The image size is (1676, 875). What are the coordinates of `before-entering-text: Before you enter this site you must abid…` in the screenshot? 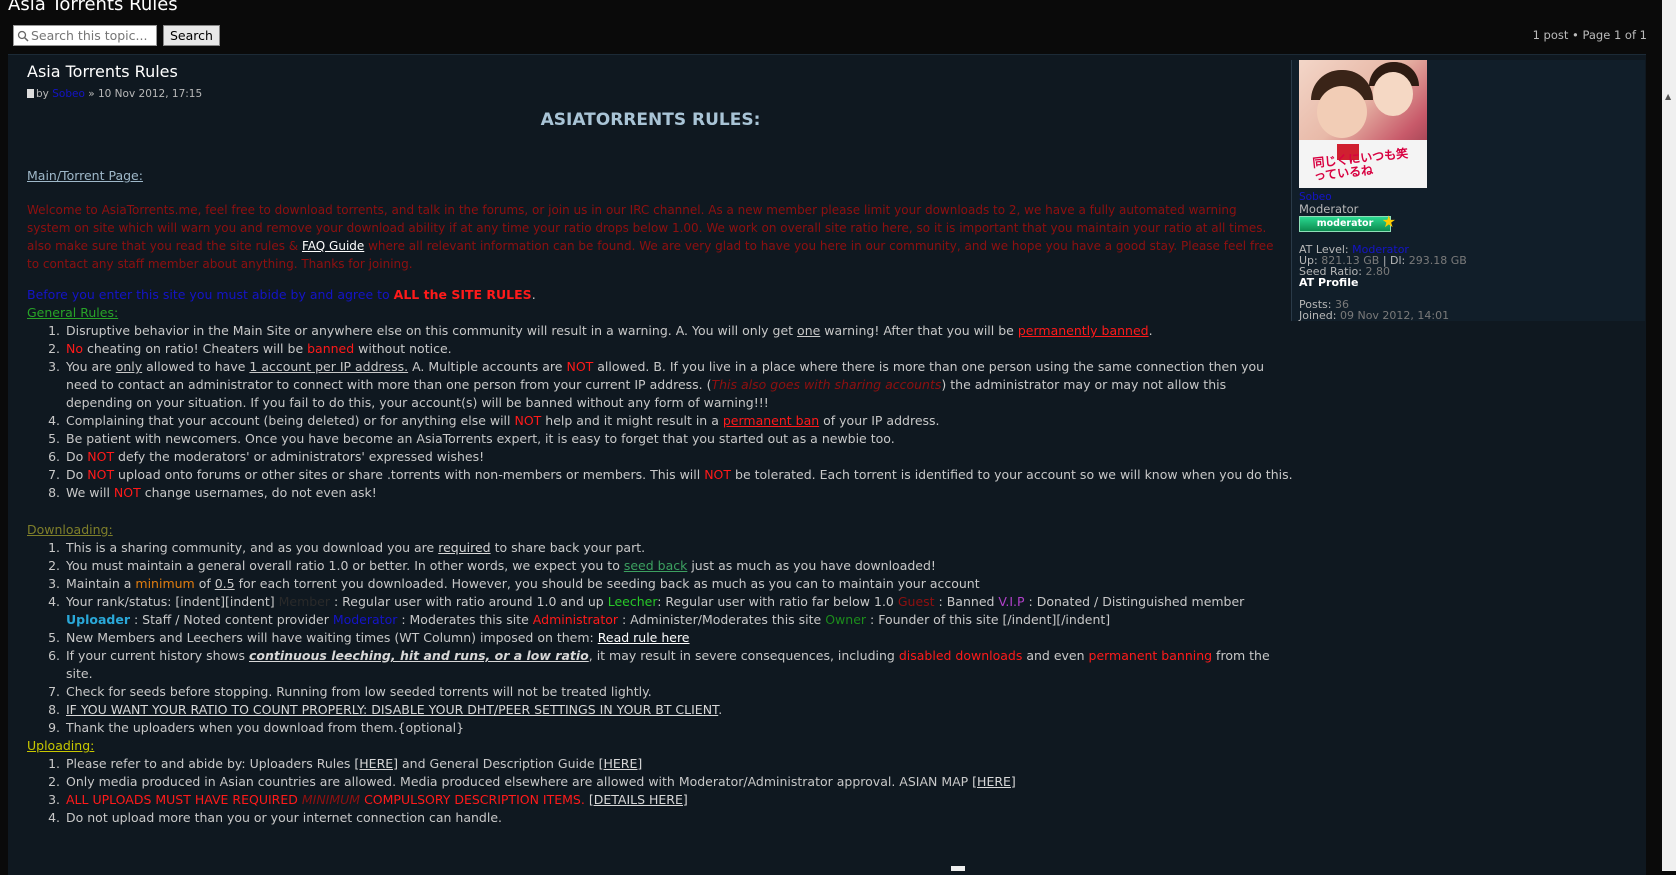 It's located at (281, 294).